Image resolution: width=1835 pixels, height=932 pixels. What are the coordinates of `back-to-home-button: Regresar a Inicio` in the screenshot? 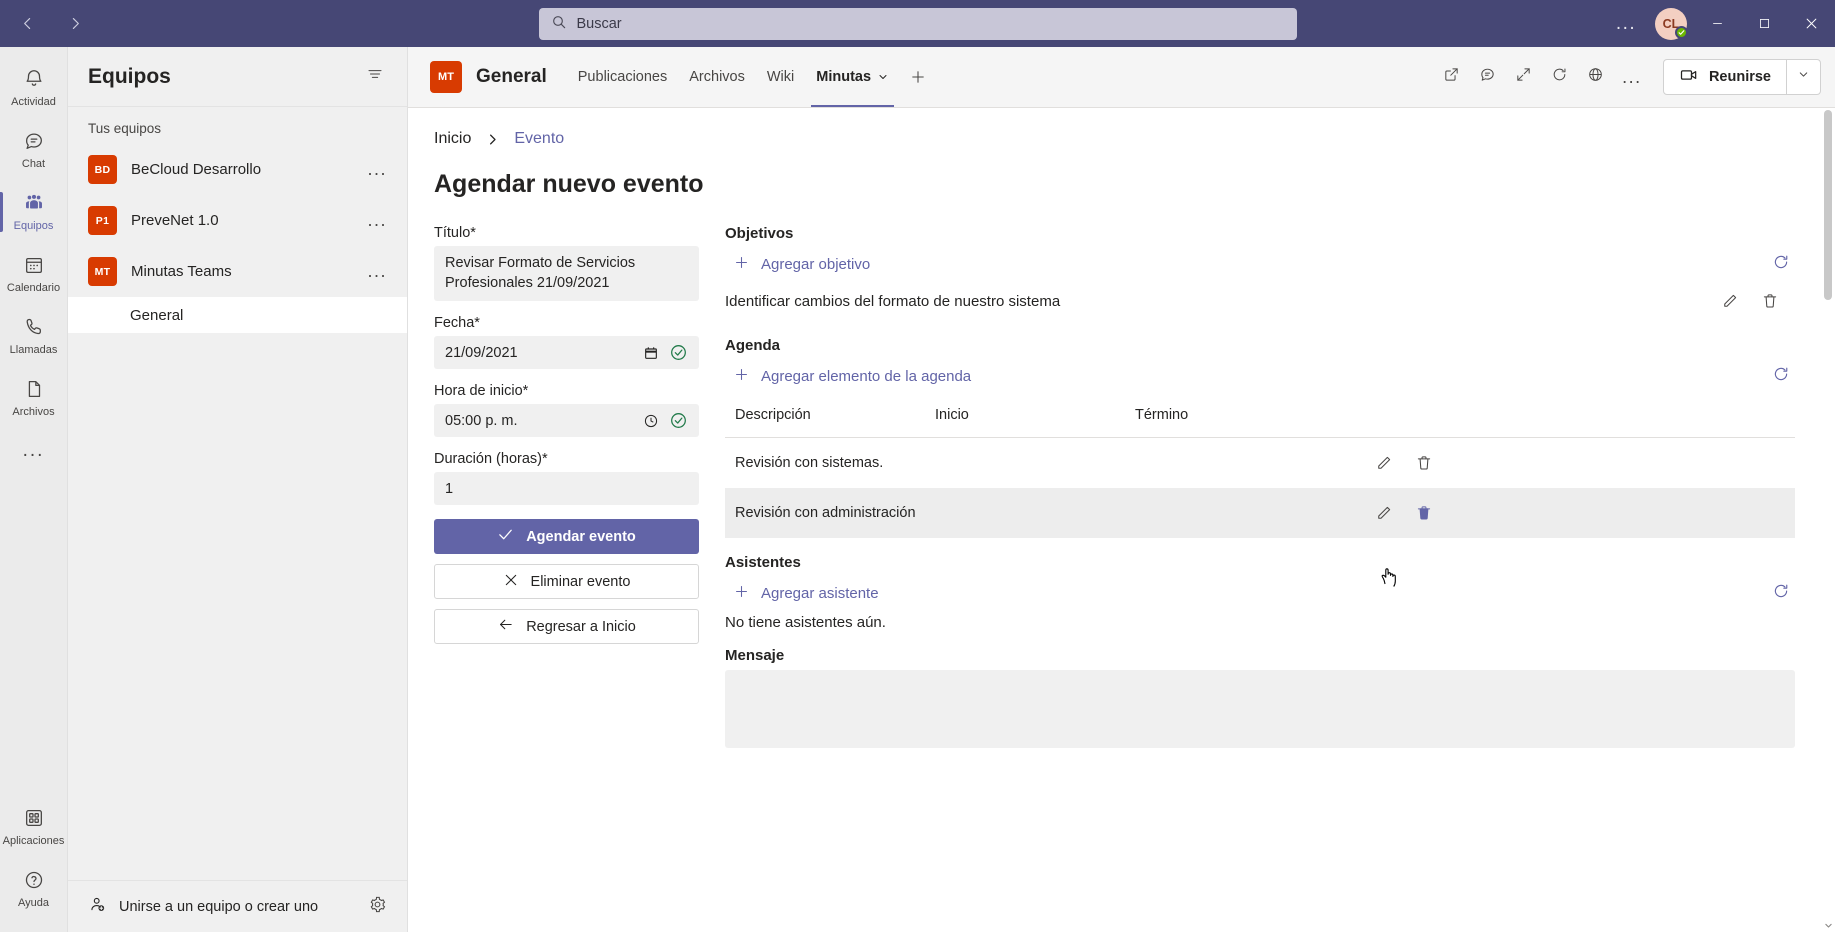 It's located at (566, 627).